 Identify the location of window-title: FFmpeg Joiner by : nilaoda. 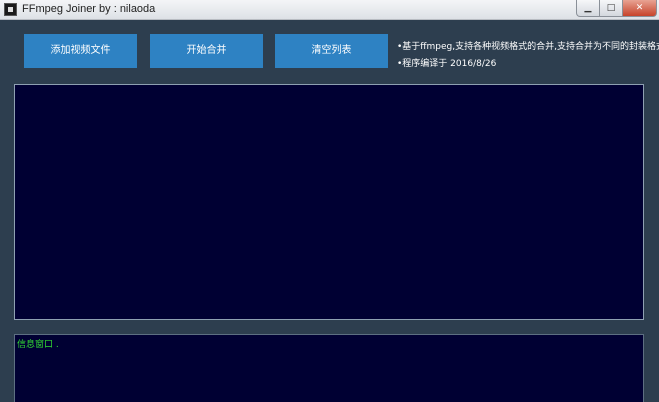
(89, 9).